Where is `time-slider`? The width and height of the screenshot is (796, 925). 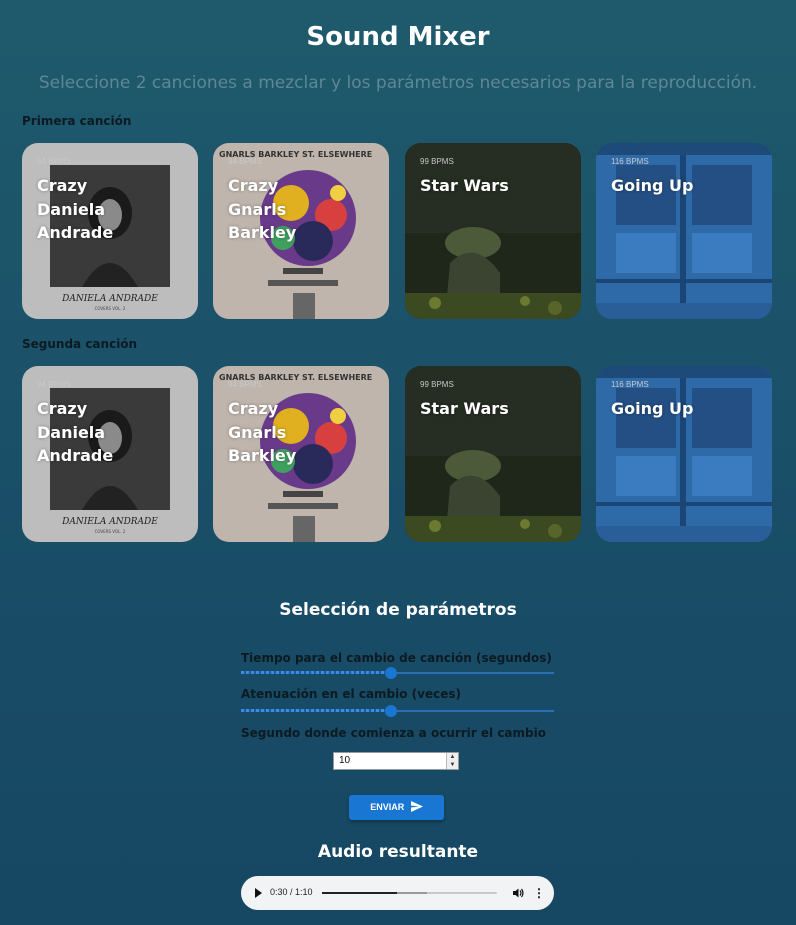
time-slider is located at coordinates (397, 673).